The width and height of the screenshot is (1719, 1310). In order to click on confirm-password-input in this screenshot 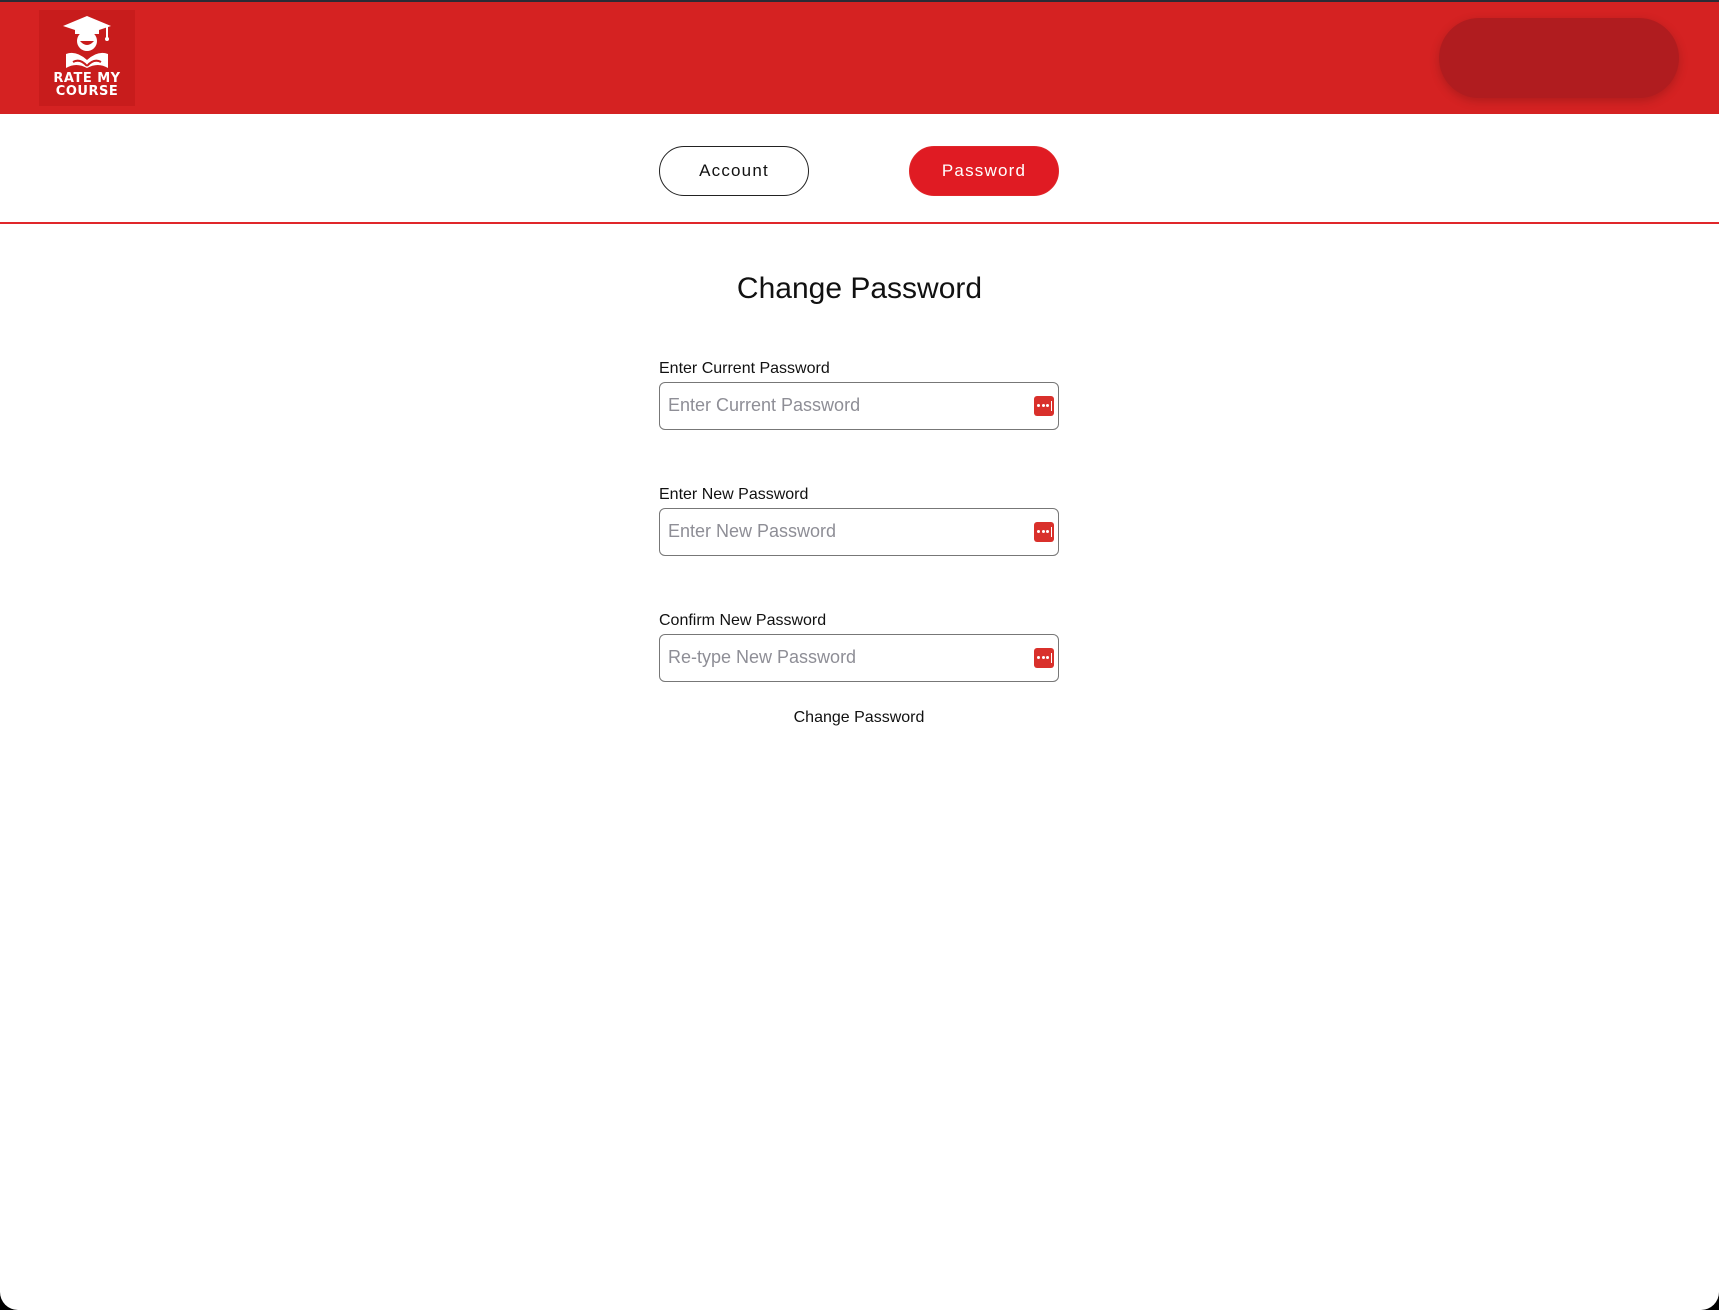, I will do `click(838, 657)`.